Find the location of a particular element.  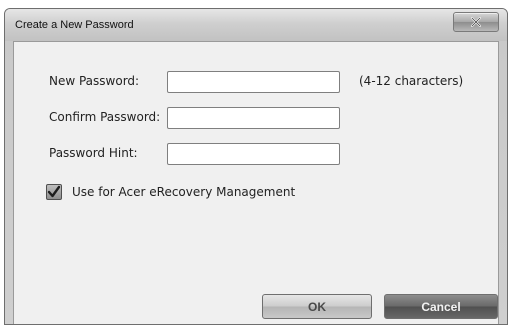

erecovery-checkbox-label: Use for Acer eRecovery Management is located at coordinates (184, 192).